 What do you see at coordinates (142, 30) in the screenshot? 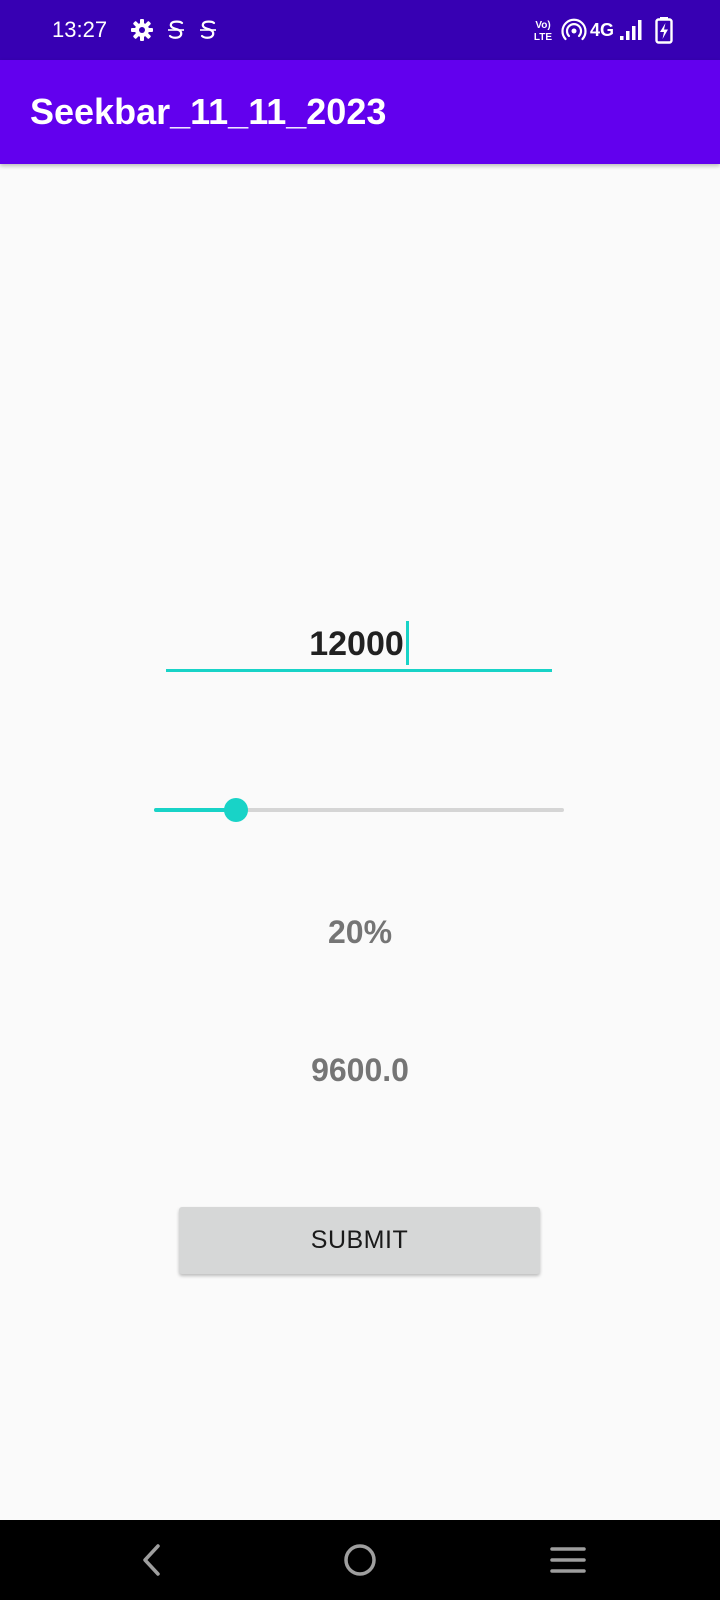
I see `gear-icon` at bounding box center [142, 30].